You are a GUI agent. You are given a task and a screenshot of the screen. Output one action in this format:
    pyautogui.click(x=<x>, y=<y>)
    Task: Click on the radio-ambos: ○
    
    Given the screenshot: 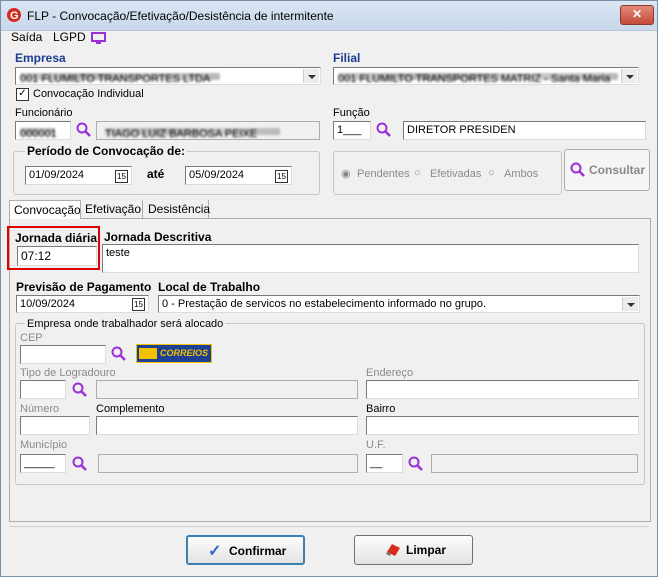 What is the action you would take?
    pyautogui.click(x=491, y=173)
    